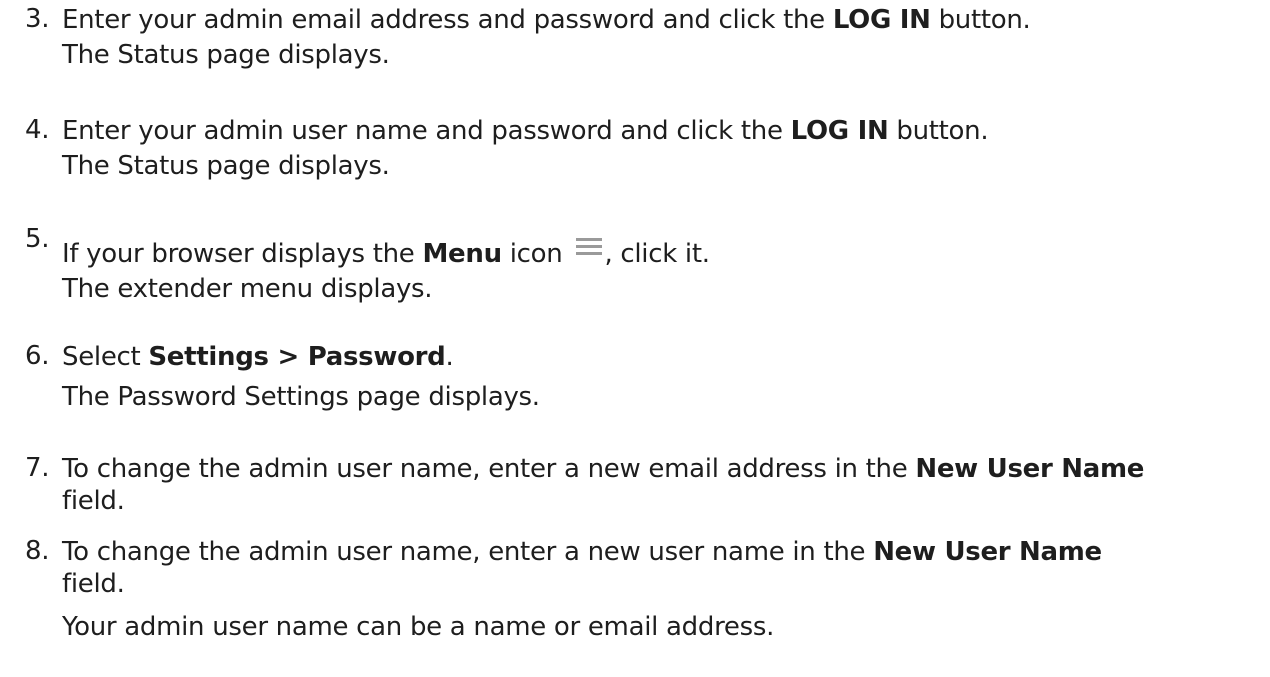  What do you see at coordinates (37, 130) in the screenshot?
I see `step-number: 4.` at bounding box center [37, 130].